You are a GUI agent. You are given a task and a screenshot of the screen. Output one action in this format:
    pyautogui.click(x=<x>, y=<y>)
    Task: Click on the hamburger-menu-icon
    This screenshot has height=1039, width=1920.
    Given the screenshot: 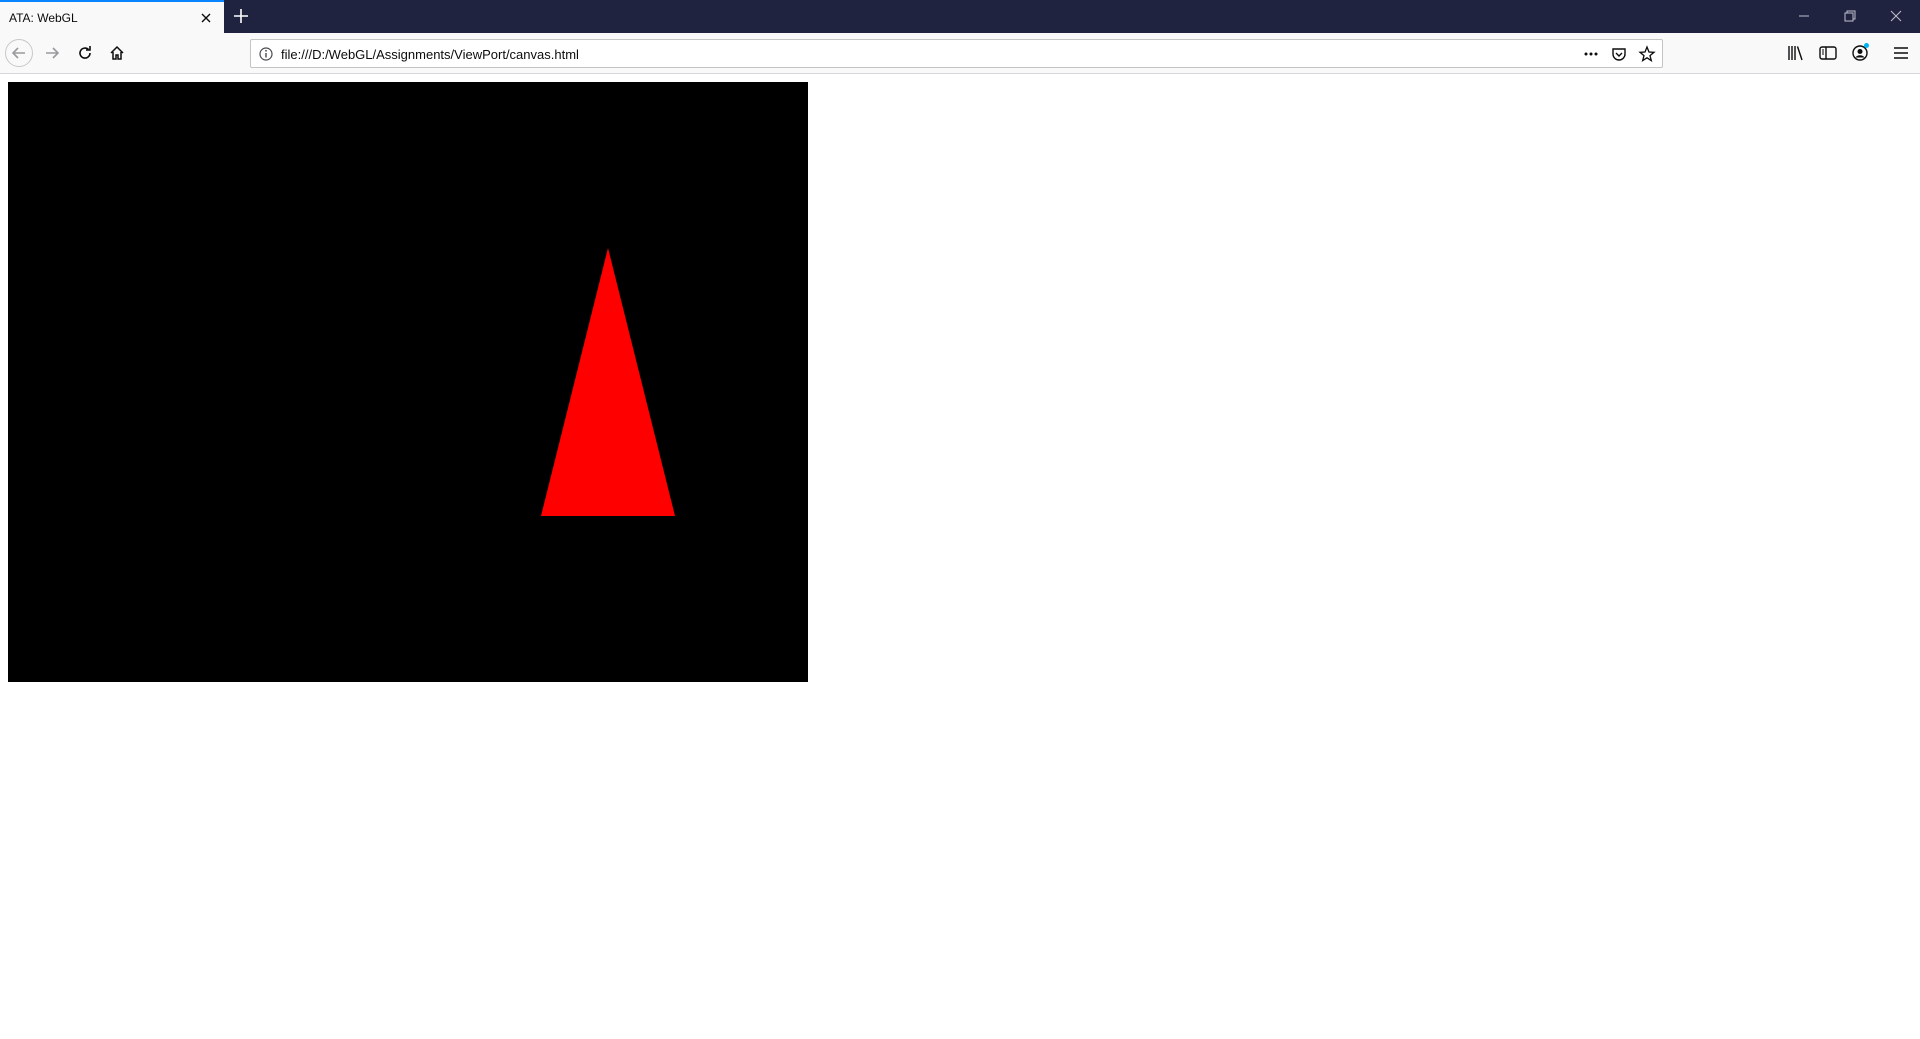 What is the action you would take?
    pyautogui.click(x=1901, y=53)
    